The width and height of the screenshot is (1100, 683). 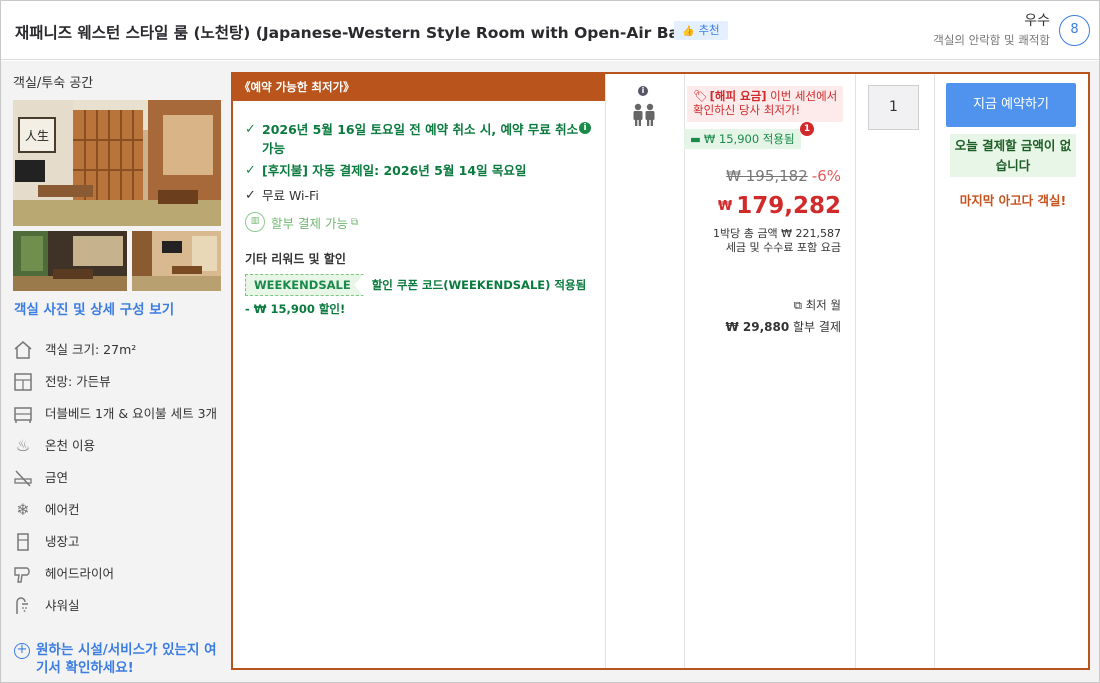 I want to click on coupon-row: WEEKENDSALE 할인 쿠폰 코드(WEEKENDSALE) 적용됨, so click(x=415, y=285).